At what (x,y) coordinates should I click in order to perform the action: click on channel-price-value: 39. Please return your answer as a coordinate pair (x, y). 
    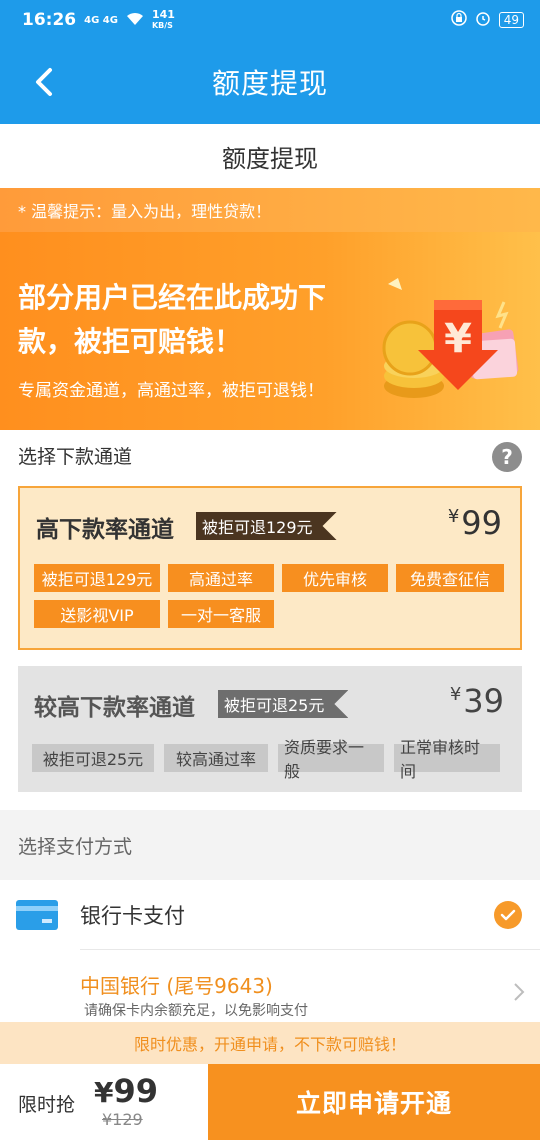
    Looking at the image, I should click on (483, 701).